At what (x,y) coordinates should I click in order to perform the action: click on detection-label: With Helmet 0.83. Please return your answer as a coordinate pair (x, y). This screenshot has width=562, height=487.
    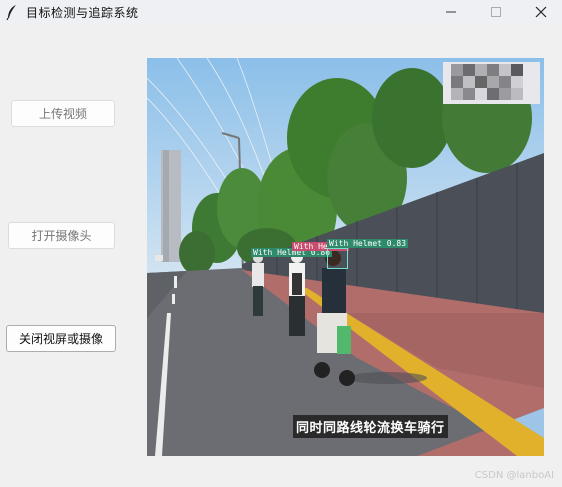
    Looking at the image, I should click on (368, 243).